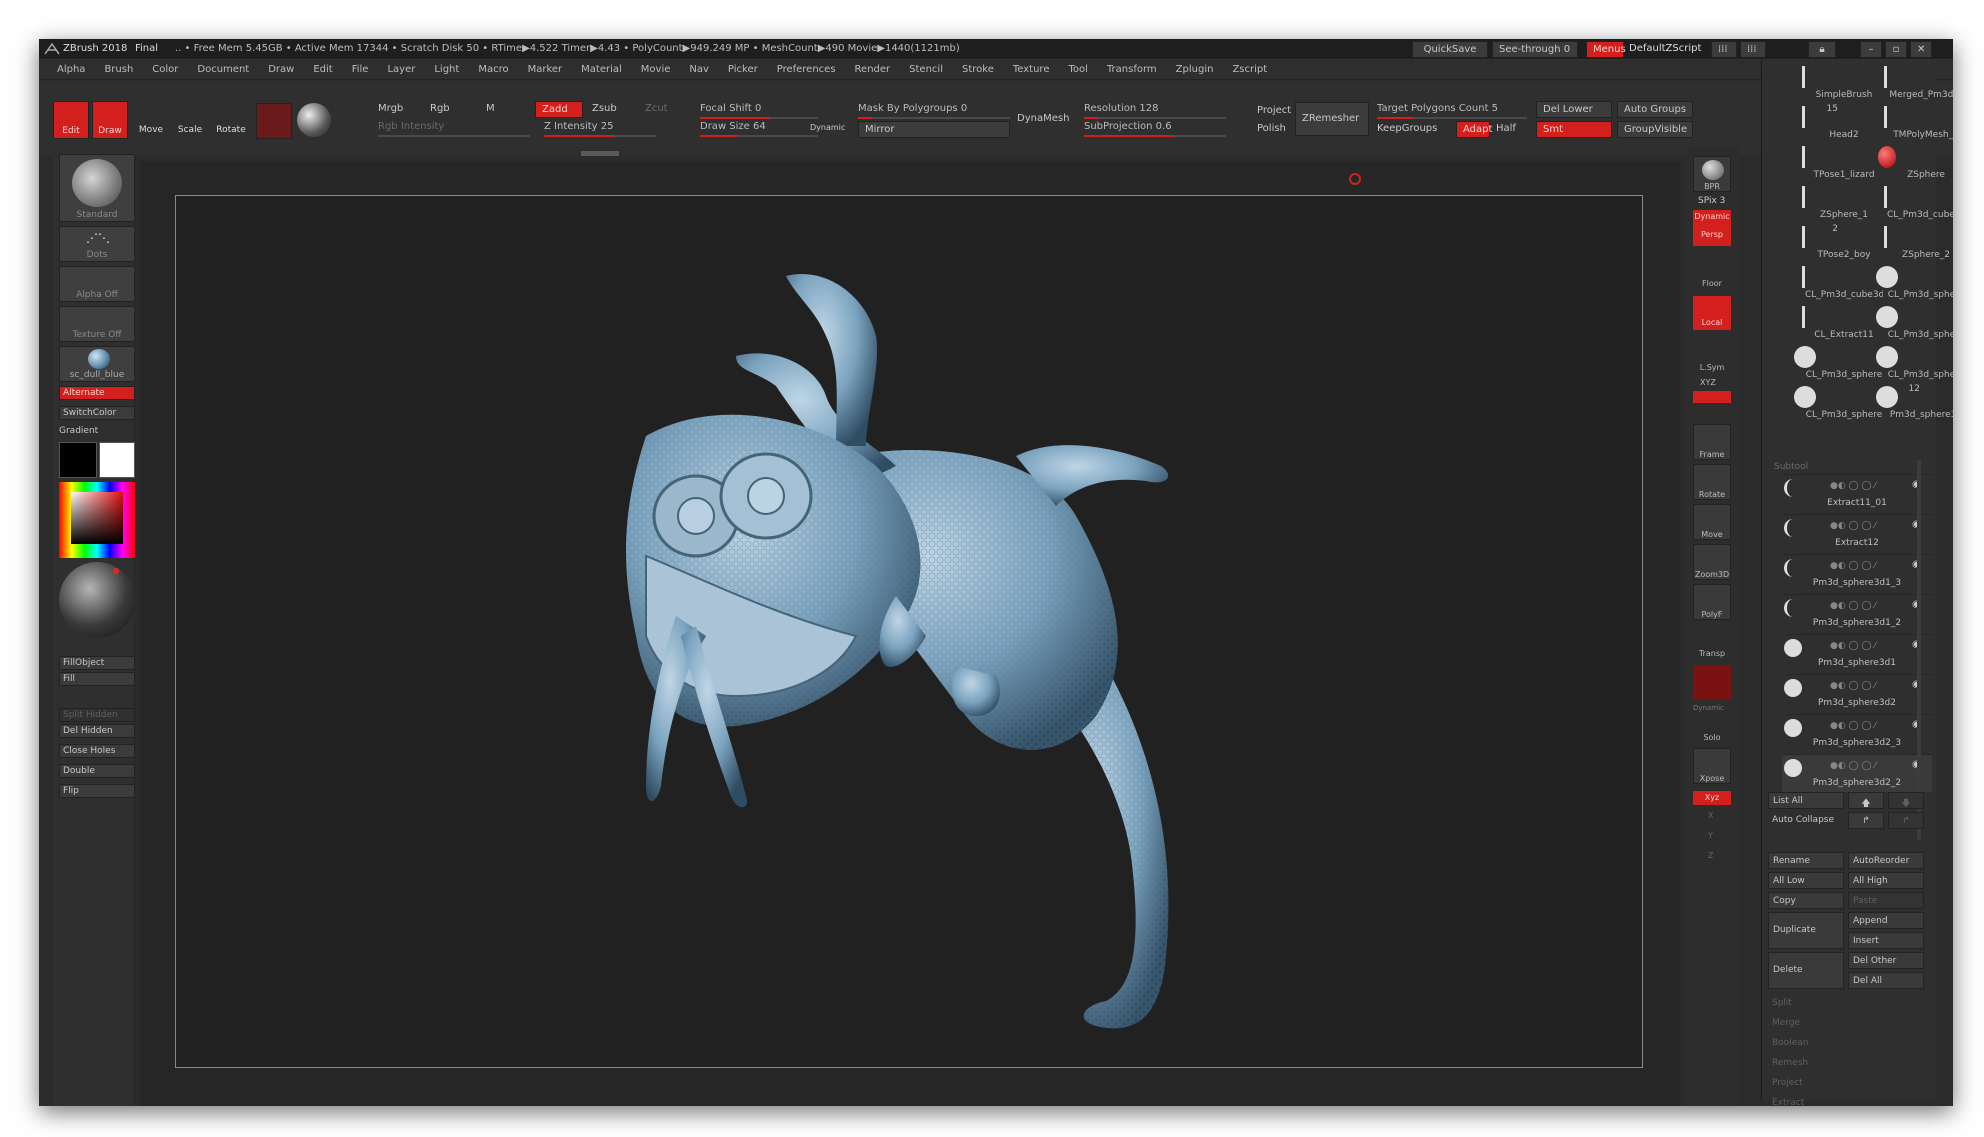  Describe the element at coordinates (360, 69) in the screenshot. I see `menu-file: File` at that location.